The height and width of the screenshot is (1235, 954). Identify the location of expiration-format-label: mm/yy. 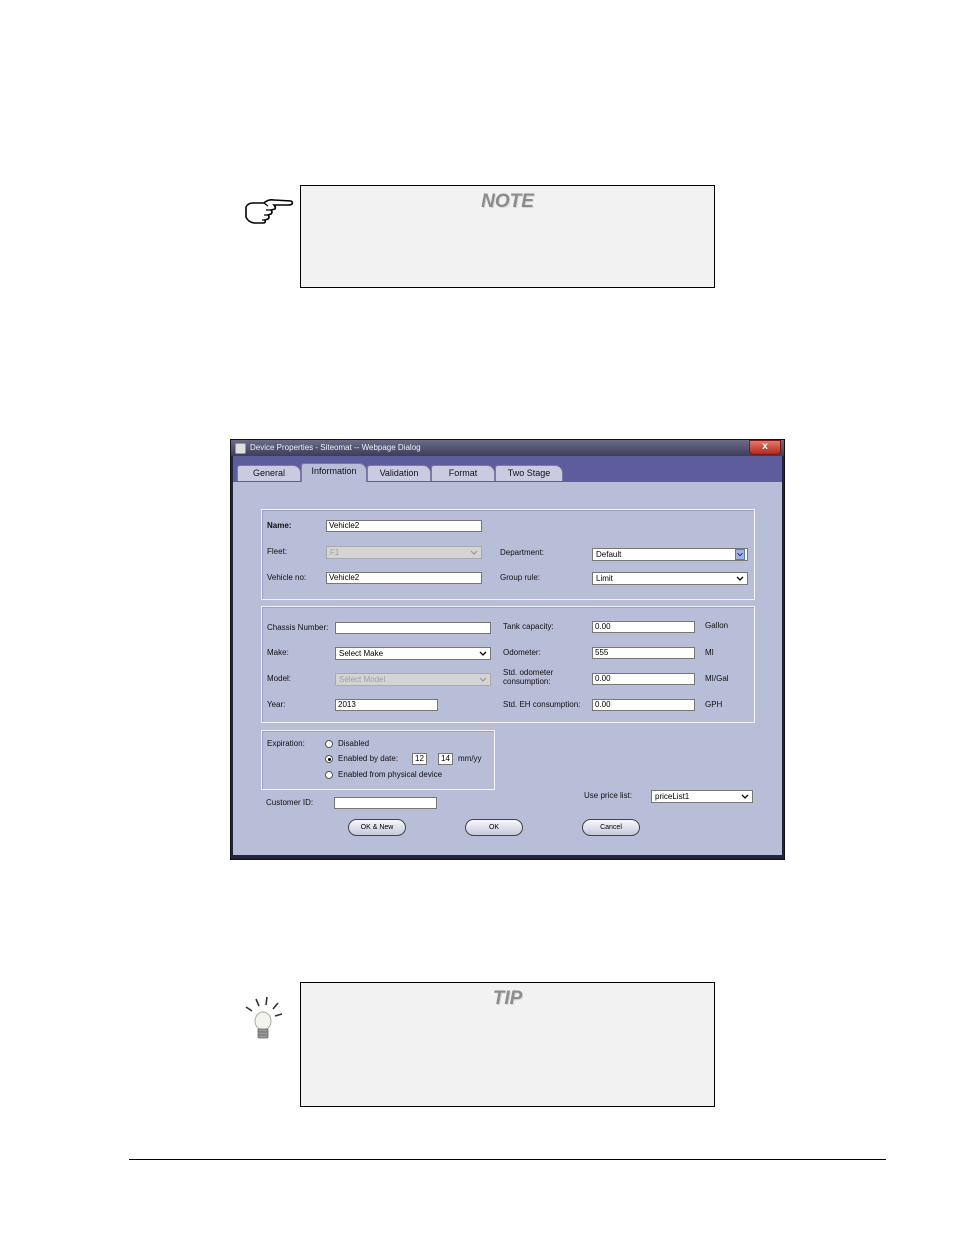
(470, 758).